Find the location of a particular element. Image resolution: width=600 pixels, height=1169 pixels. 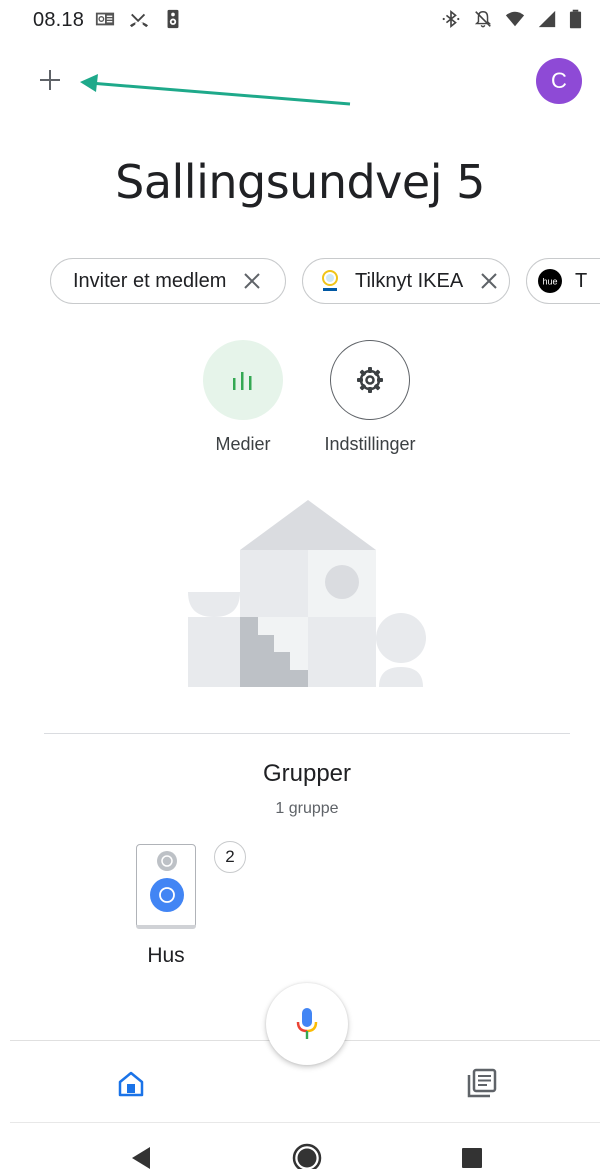

account-avatar: C is located at coordinates (559, 81).